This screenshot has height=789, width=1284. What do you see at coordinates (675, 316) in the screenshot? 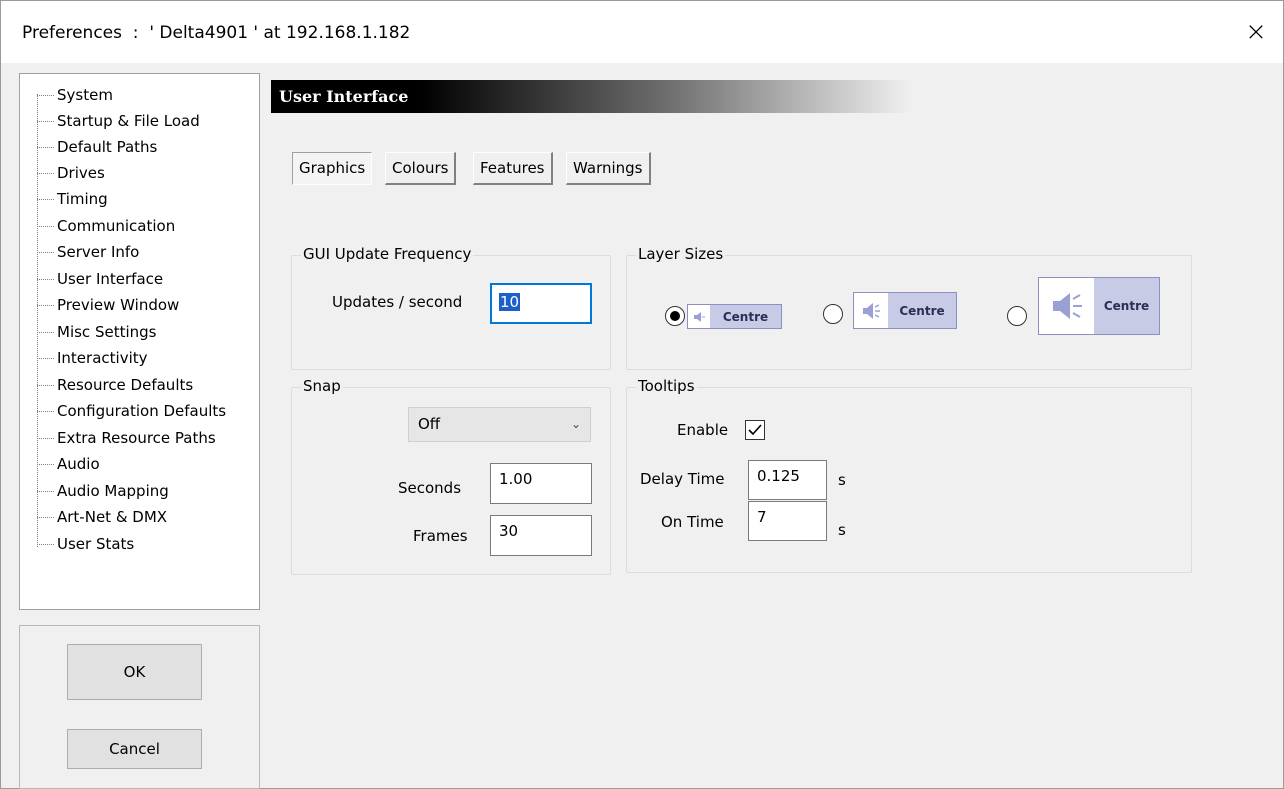
I see `layer-size-small-radio` at bounding box center [675, 316].